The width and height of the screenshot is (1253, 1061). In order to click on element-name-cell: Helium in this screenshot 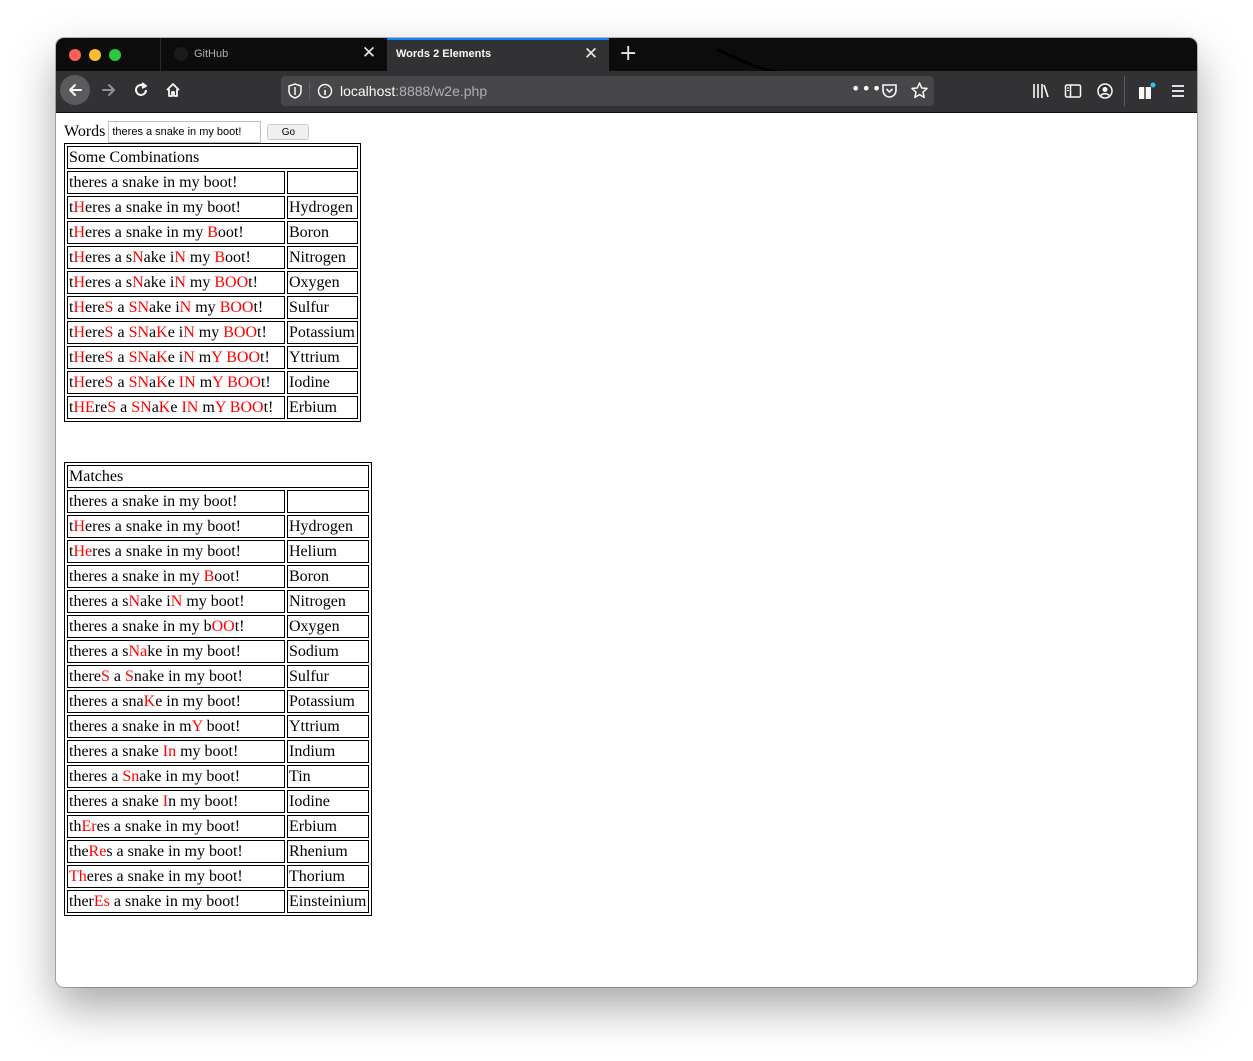, I will do `click(328, 551)`.